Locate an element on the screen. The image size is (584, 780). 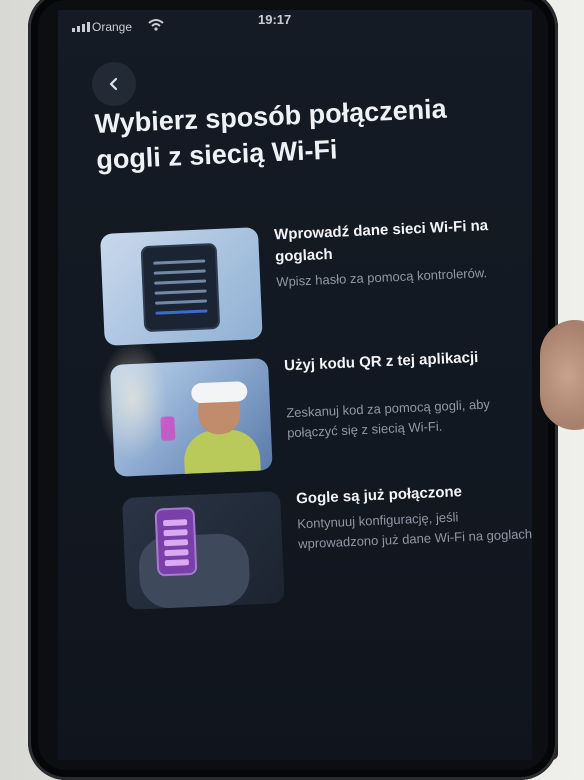
back-button is located at coordinates (114, 84).